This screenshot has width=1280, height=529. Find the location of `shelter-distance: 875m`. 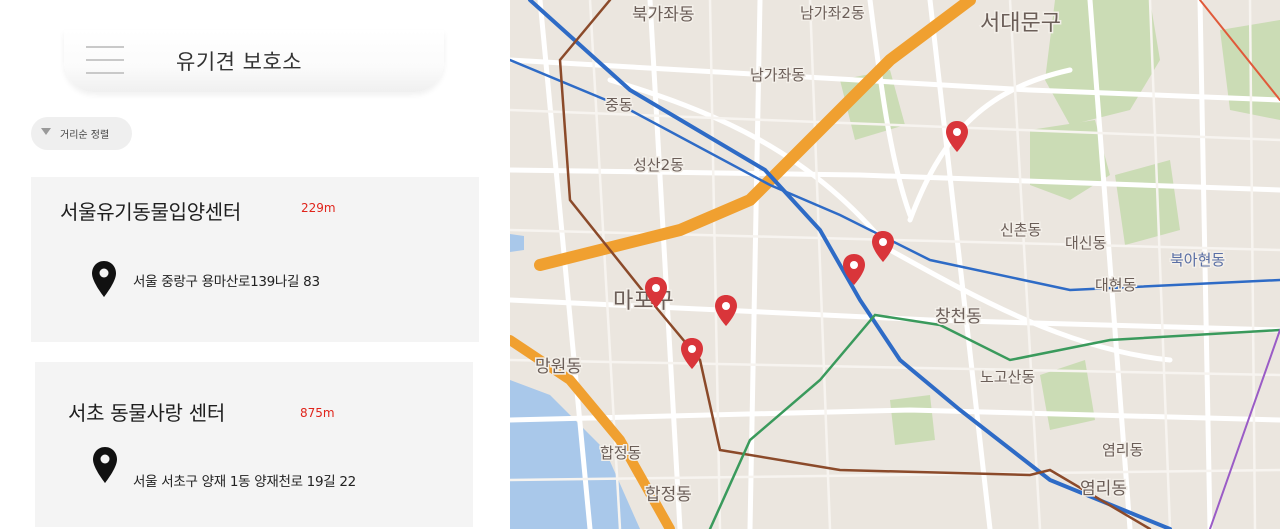

shelter-distance: 875m is located at coordinates (317, 413).